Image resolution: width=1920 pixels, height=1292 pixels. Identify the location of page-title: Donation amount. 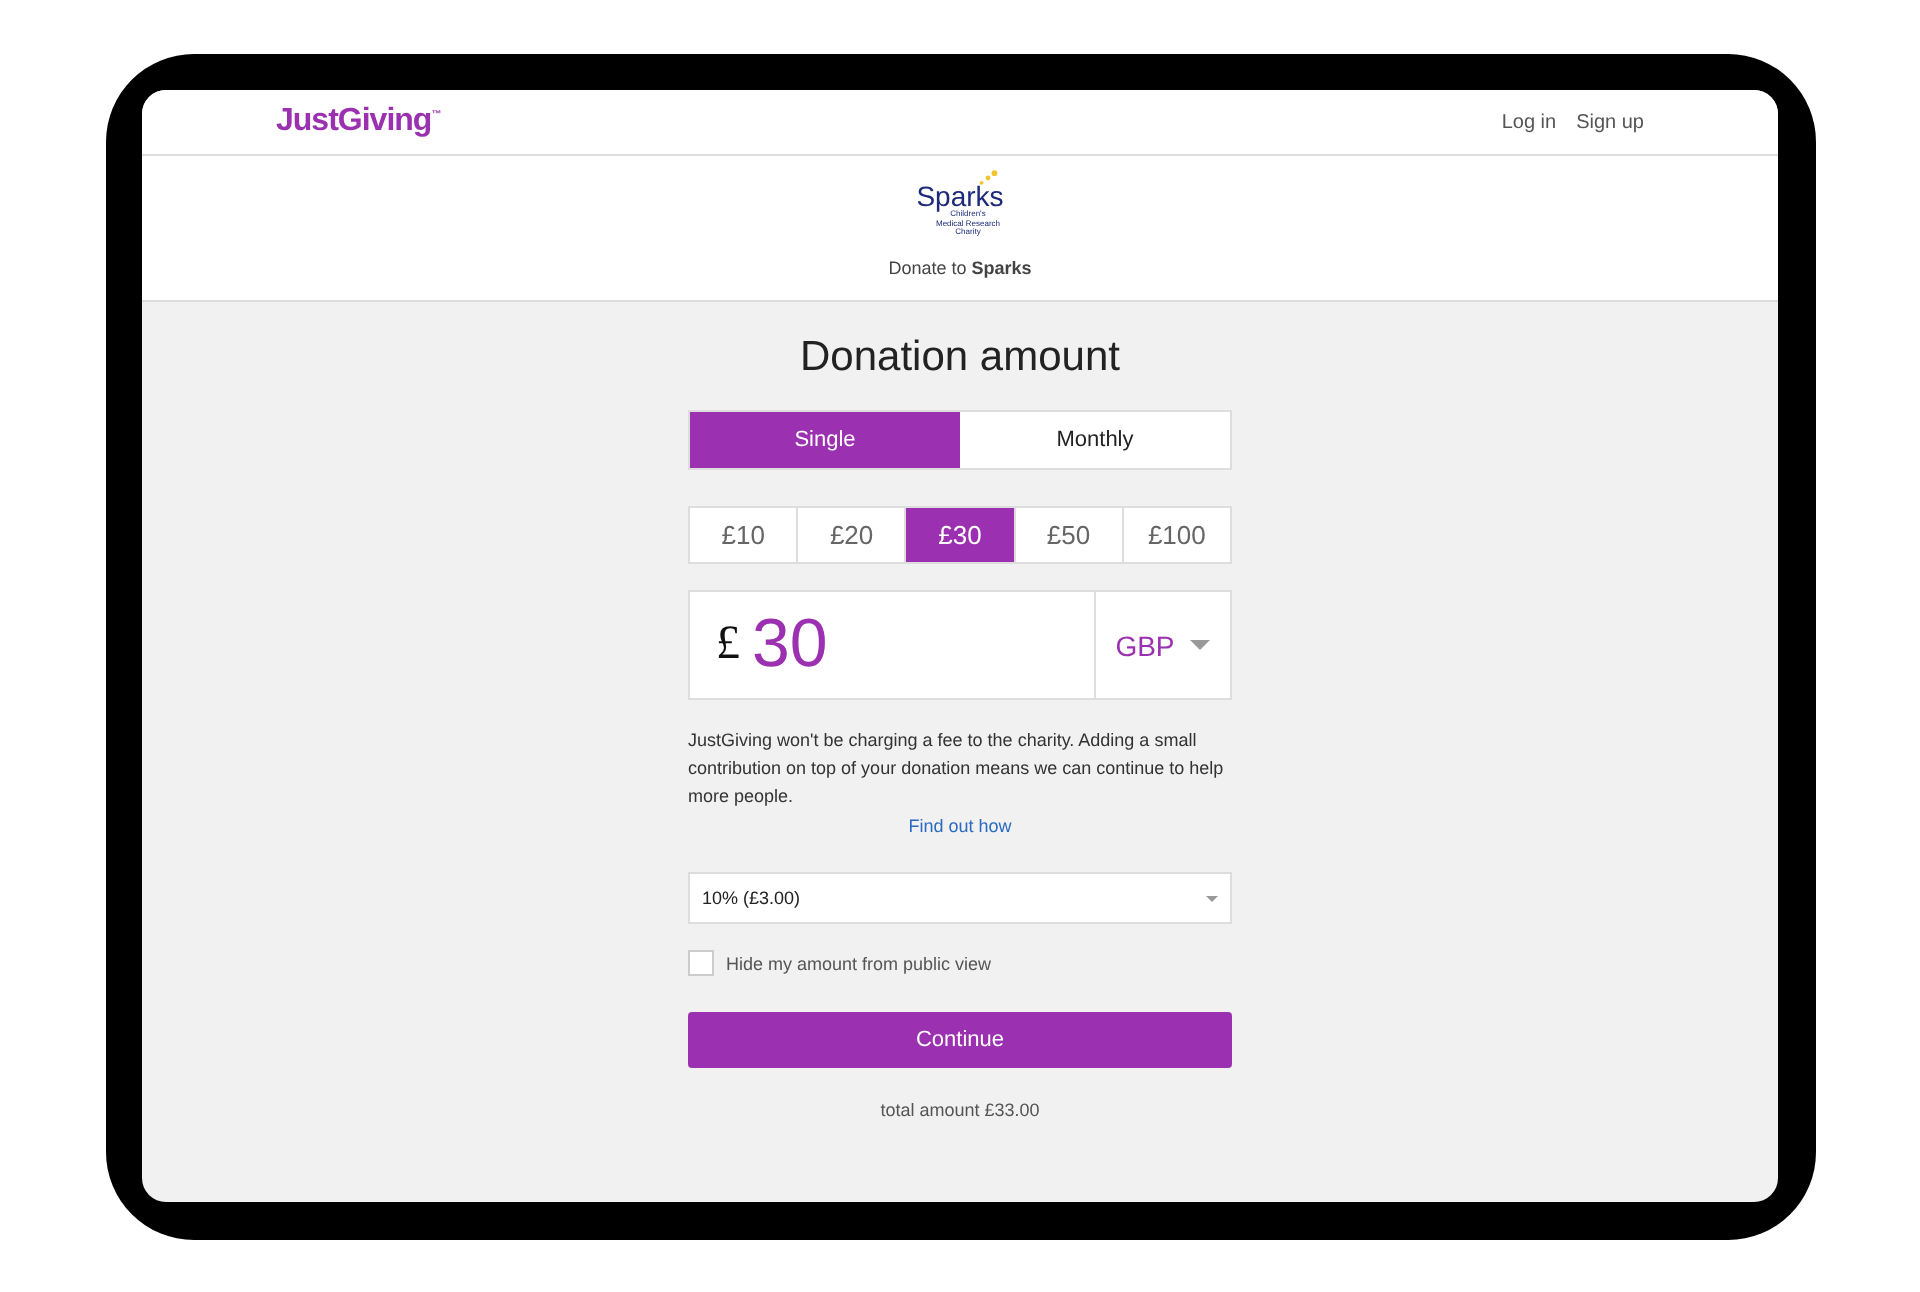
(960, 358).